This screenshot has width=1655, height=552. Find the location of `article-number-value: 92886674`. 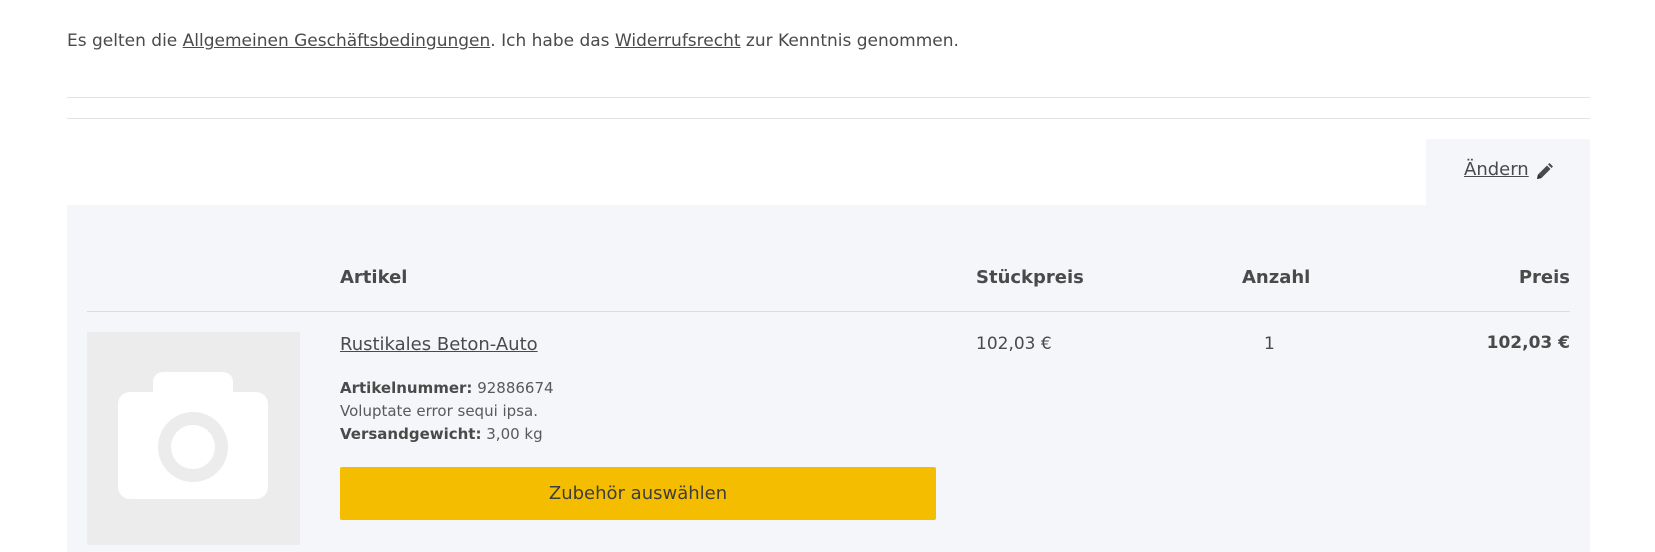

article-number-value: 92886674 is located at coordinates (515, 388).